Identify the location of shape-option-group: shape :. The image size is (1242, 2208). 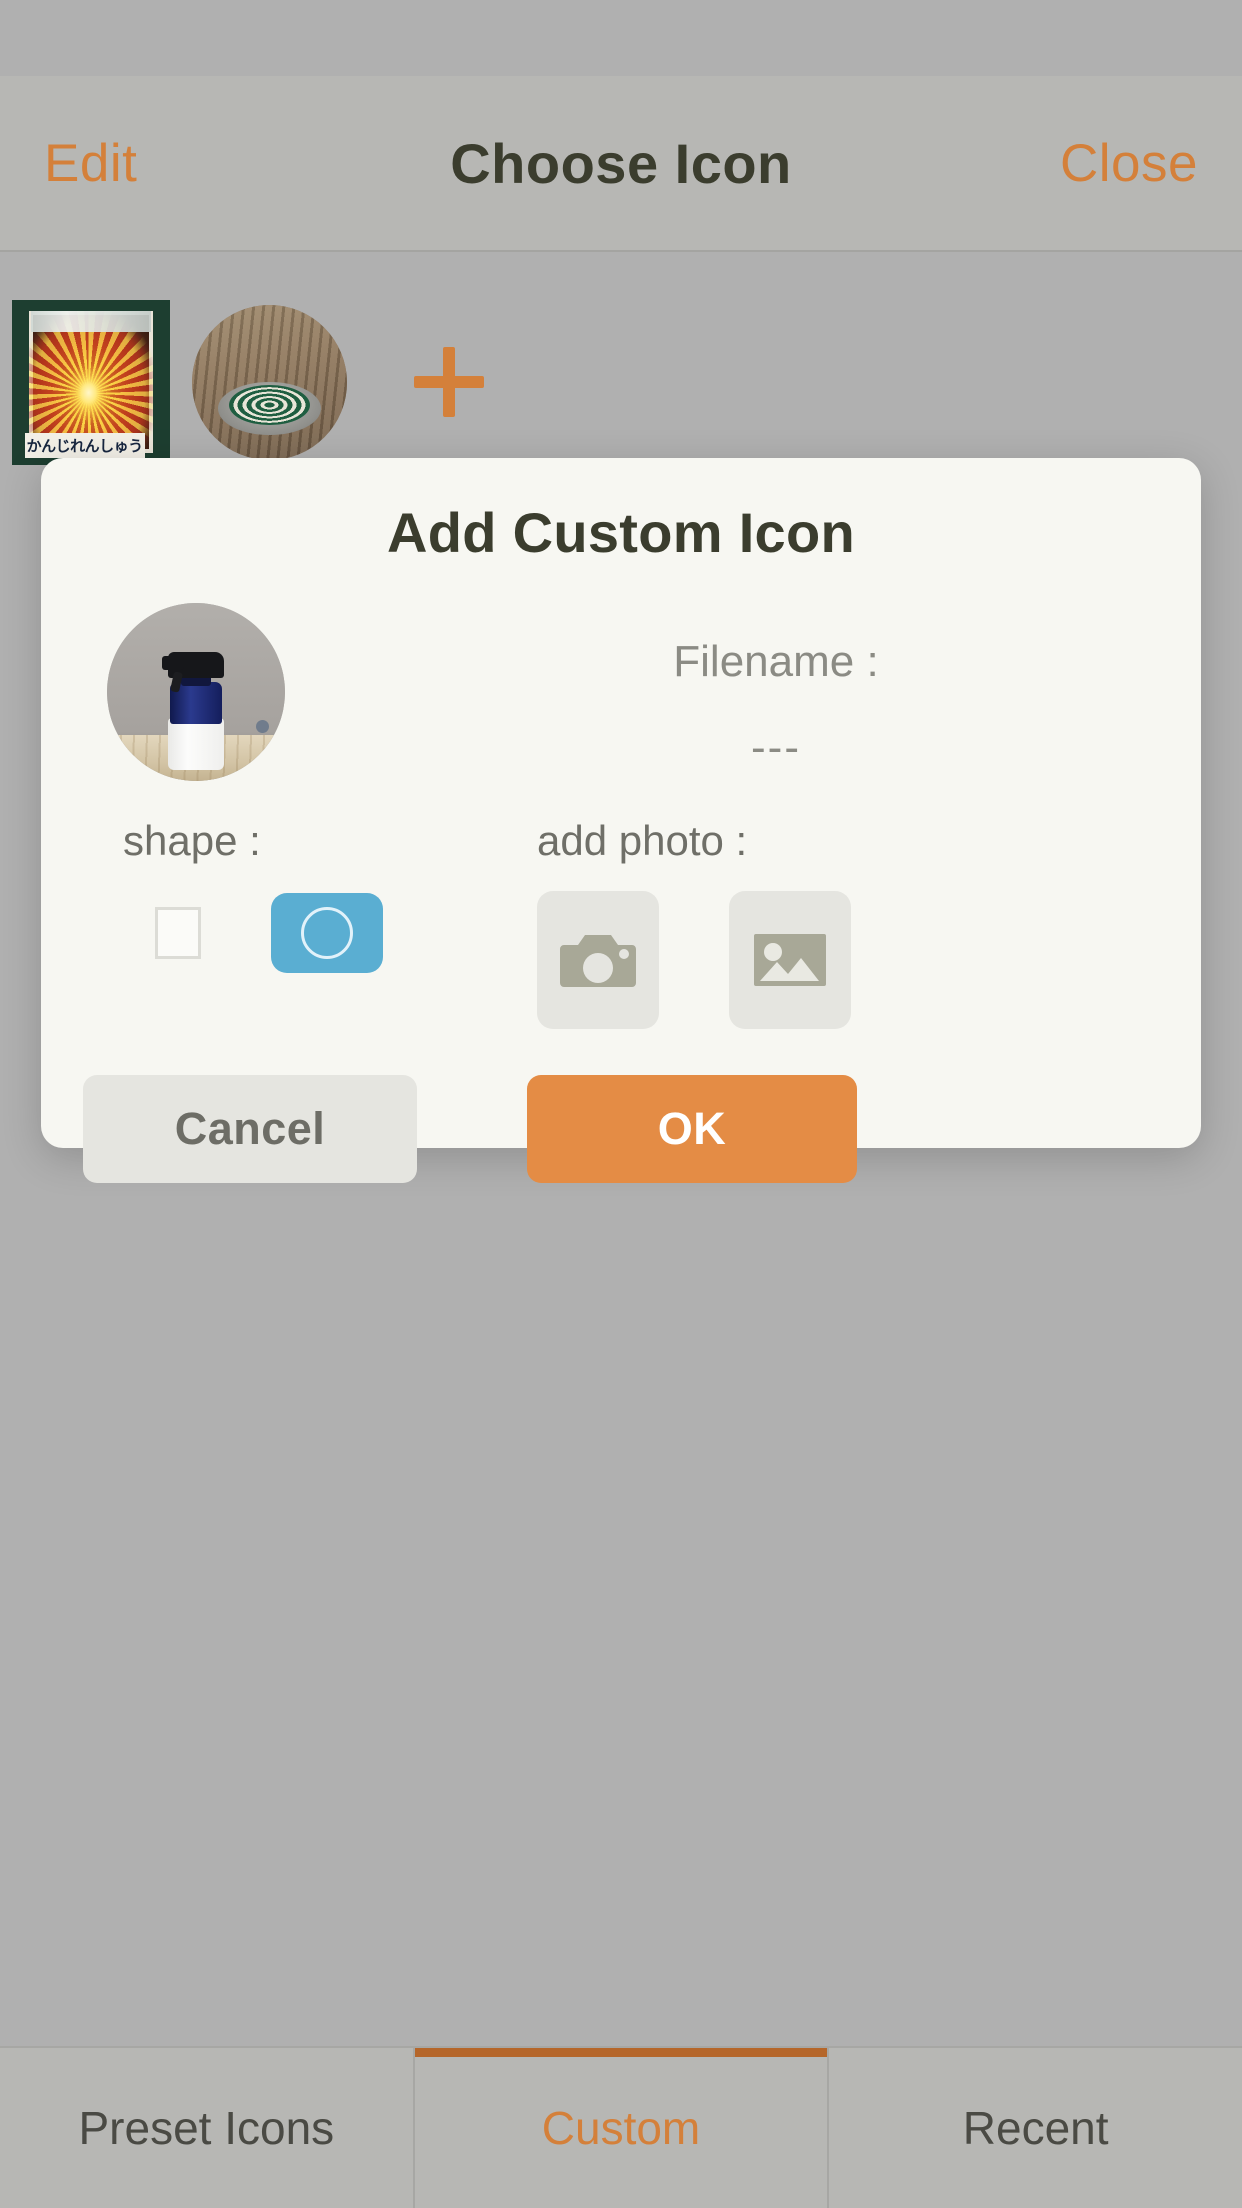
(288, 923).